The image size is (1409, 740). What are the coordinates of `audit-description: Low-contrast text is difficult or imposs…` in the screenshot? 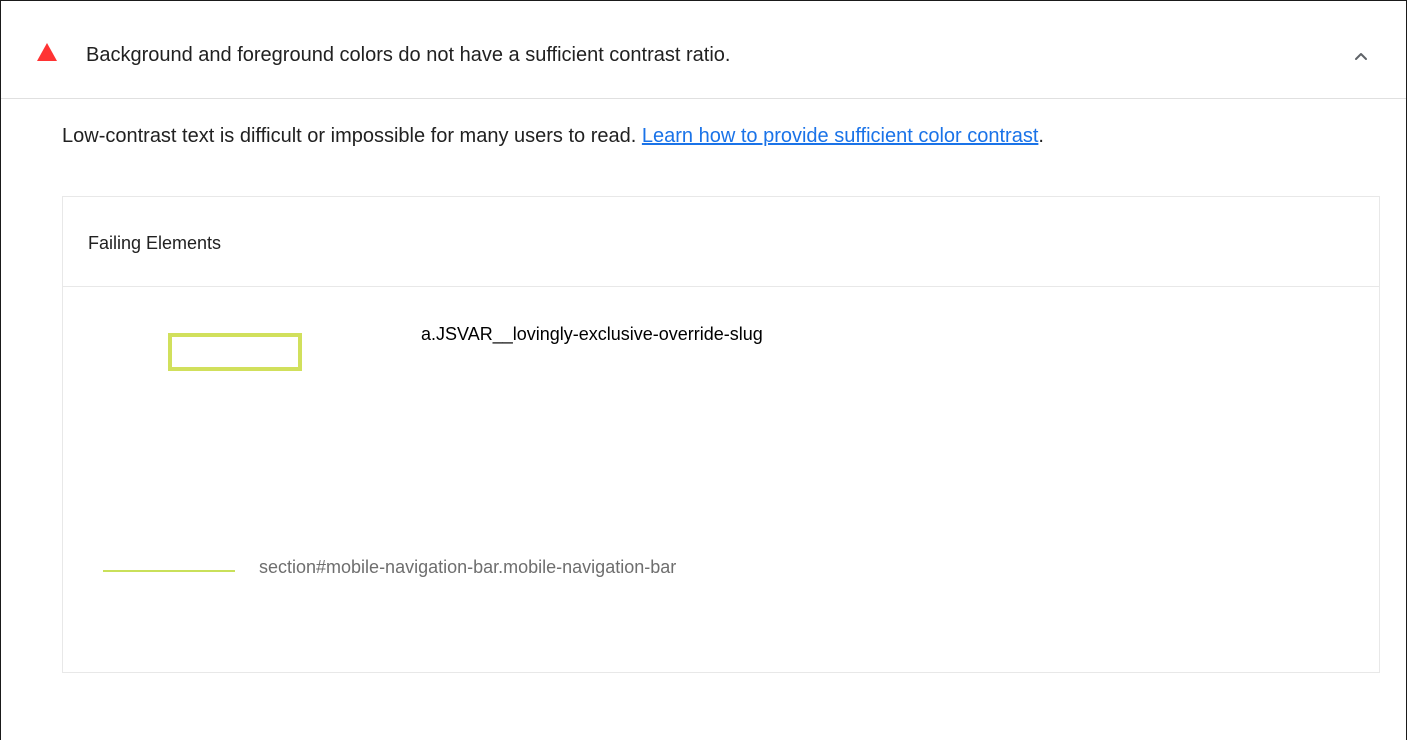 It's located at (553, 136).